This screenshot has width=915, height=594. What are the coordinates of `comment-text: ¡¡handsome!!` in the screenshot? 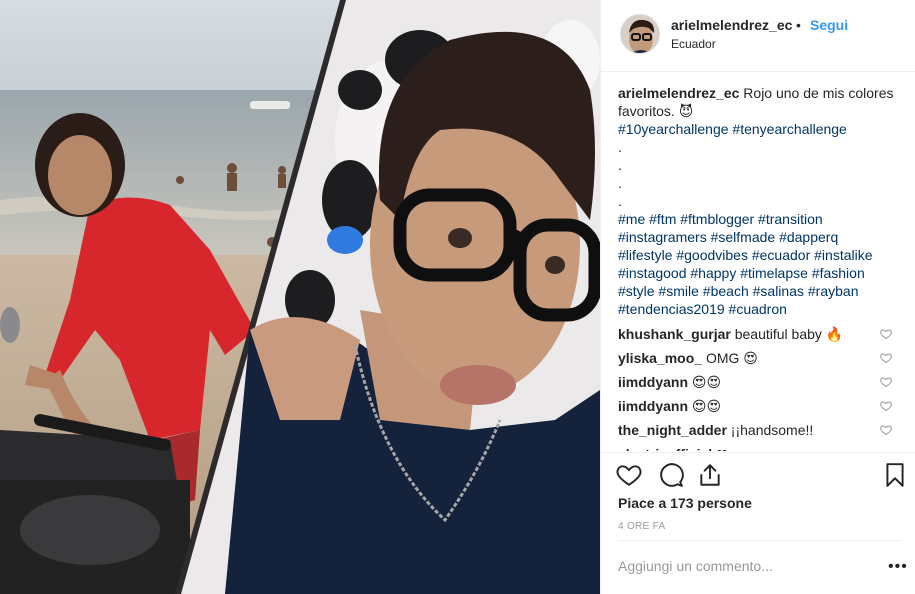 It's located at (772, 430).